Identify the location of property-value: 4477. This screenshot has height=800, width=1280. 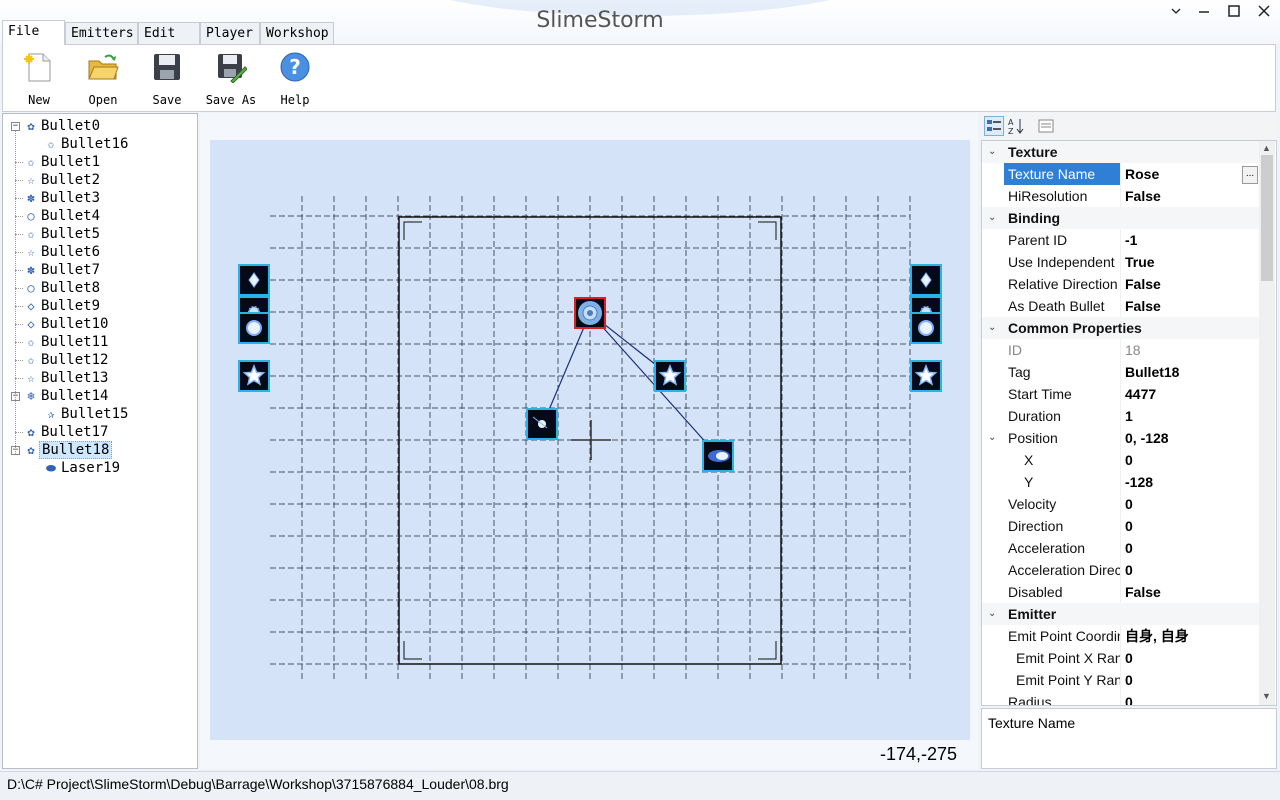
(1190, 394).